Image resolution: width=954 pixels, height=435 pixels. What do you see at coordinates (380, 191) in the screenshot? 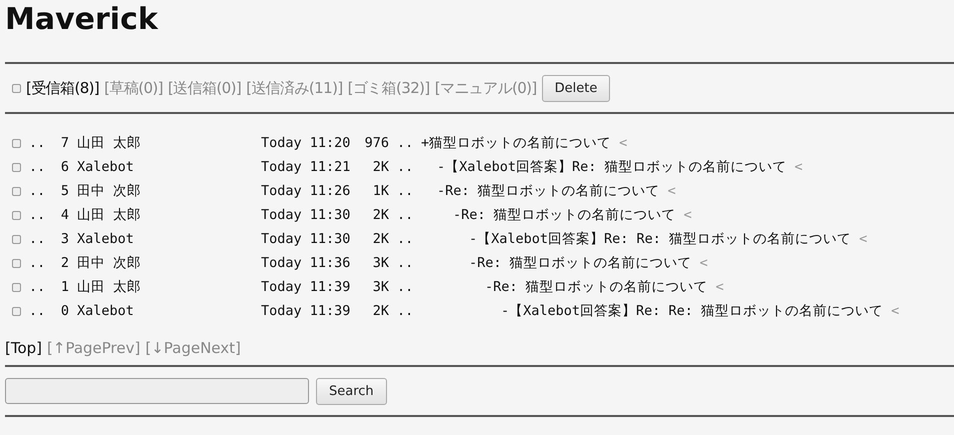
I see `message-size: 1K` at bounding box center [380, 191].